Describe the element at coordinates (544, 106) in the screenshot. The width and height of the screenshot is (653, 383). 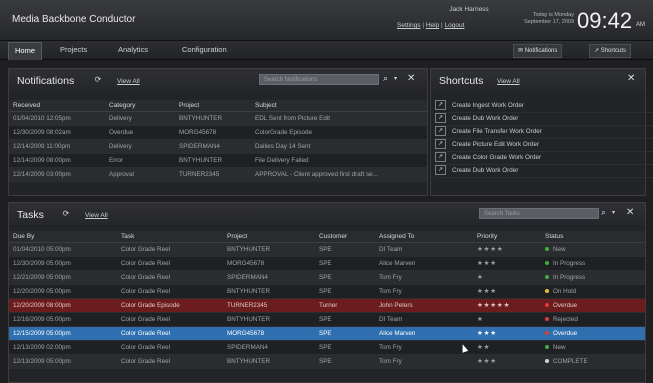
I see `shortcut-item: ↗ Create Ingest Work Order` at that location.